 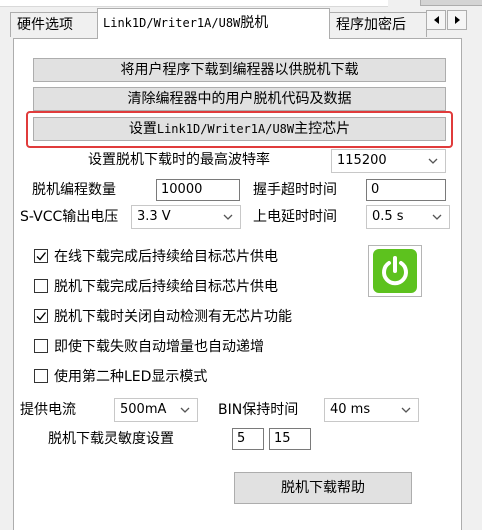 I want to click on checkbox-offline-power-keep: 脱机下载完成后持续给目标芯片供电, so click(x=156, y=286).